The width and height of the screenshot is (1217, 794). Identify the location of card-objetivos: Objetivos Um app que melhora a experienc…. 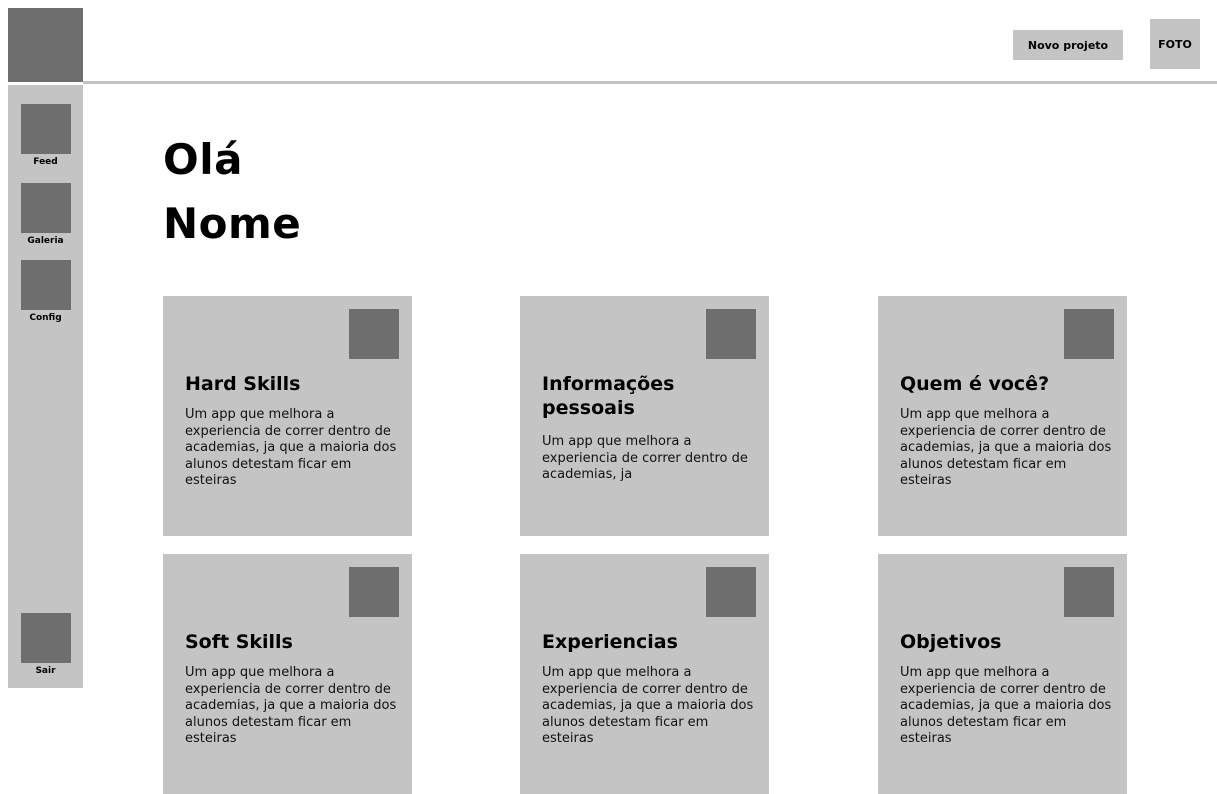
(1002, 674).